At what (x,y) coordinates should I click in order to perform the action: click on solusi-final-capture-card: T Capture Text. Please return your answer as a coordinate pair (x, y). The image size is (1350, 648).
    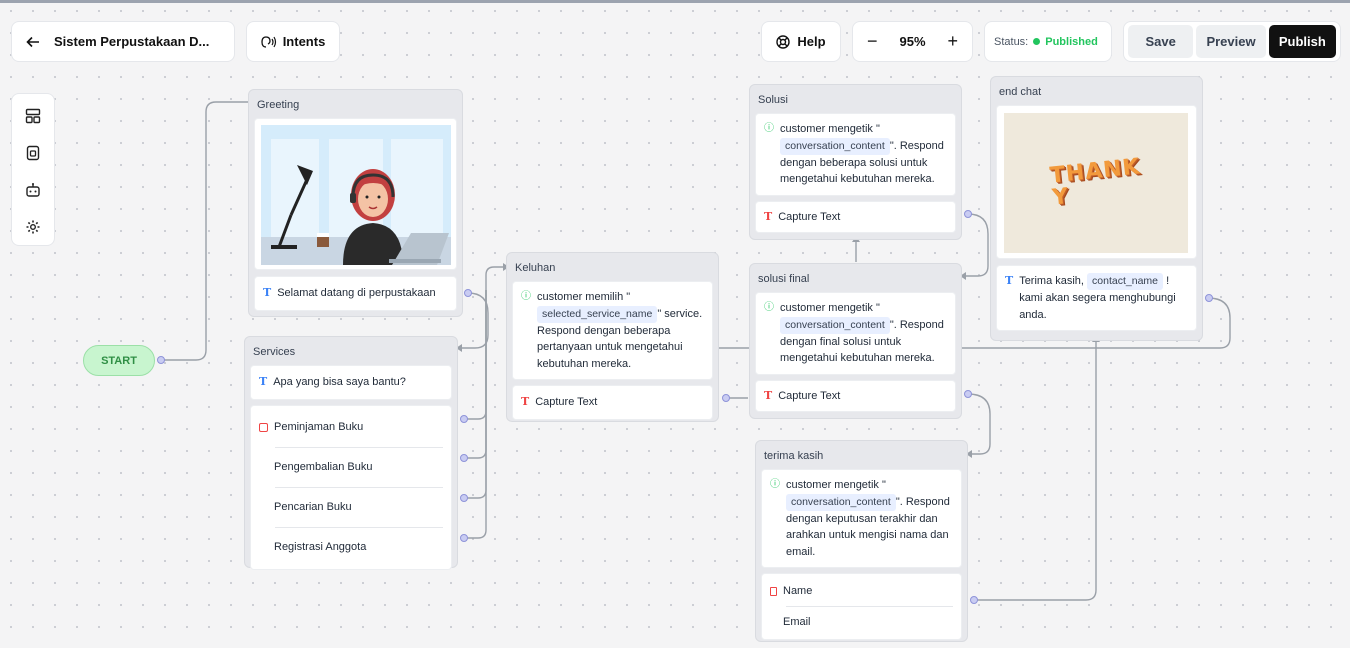
    Looking at the image, I should click on (855, 395).